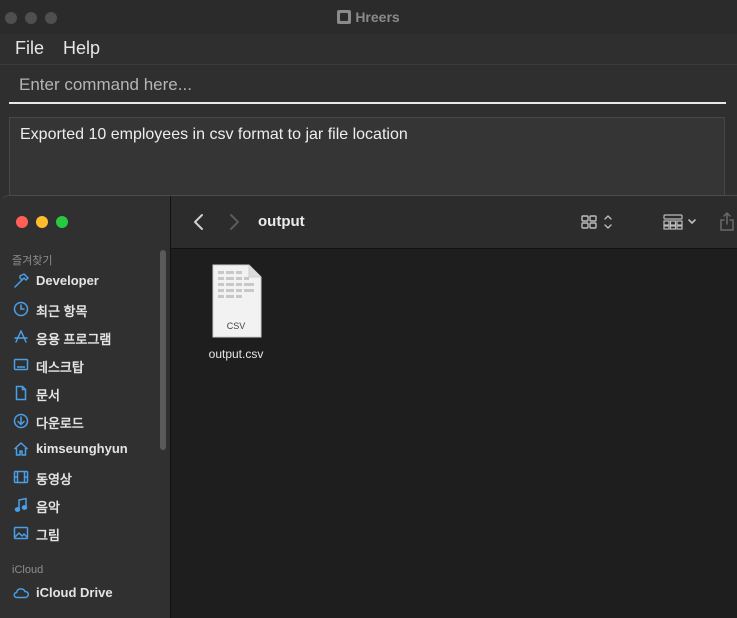 This screenshot has width=737, height=618. I want to click on app-title-text: Hreers, so click(377, 17).